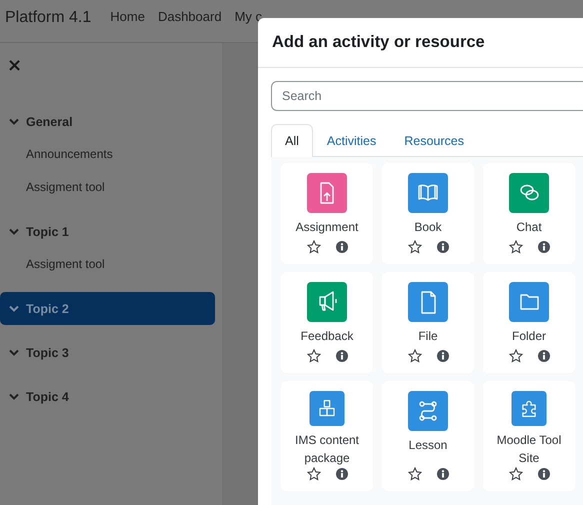 Image resolution: width=583 pixels, height=505 pixels. I want to click on activity-card: File, so click(428, 322).